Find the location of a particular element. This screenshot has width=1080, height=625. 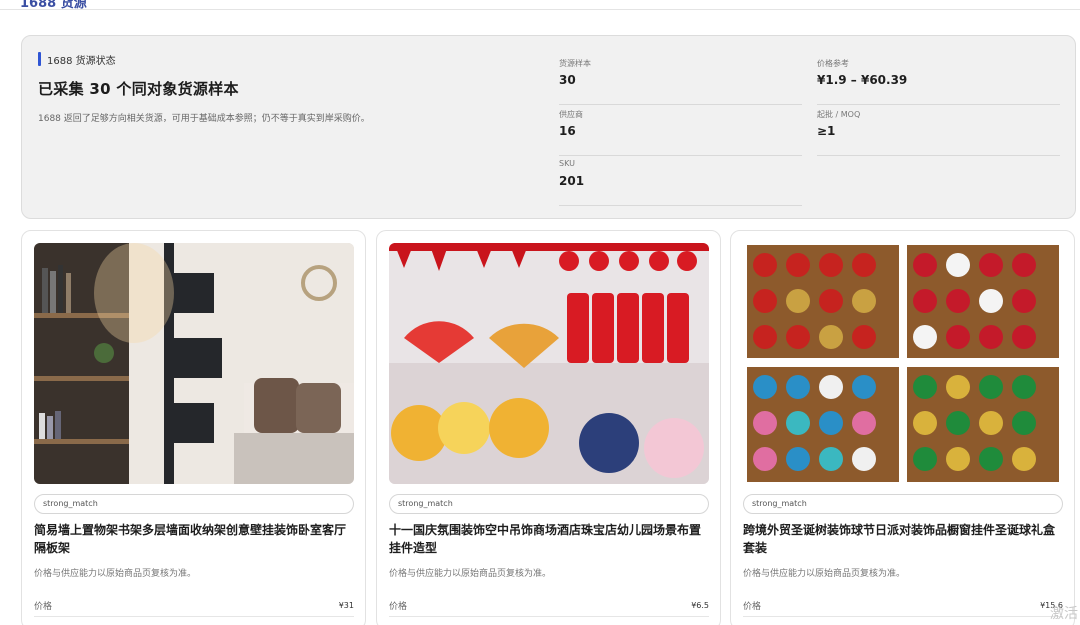

metric-label: 价格参考 is located at coordinates (833, 63).